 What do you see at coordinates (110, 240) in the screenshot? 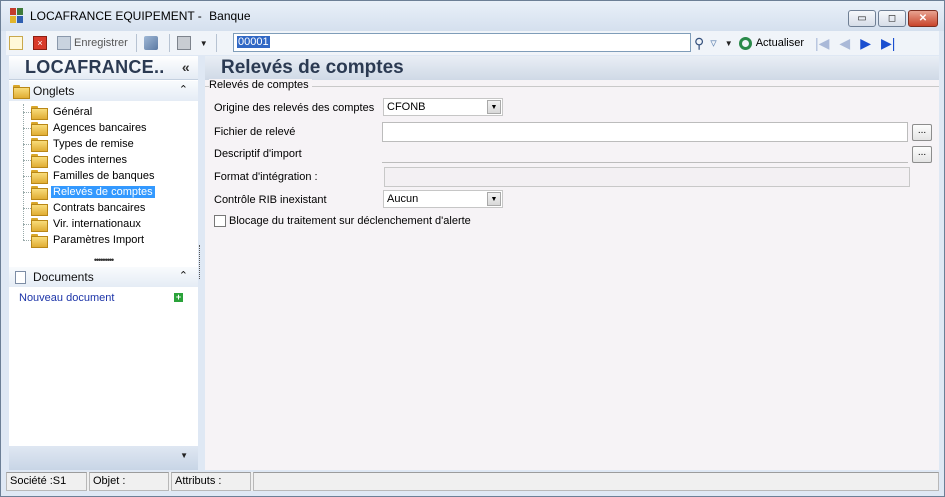
I see `tab-parametres-import: Paramètres Import` at bounding box center [110, 240].